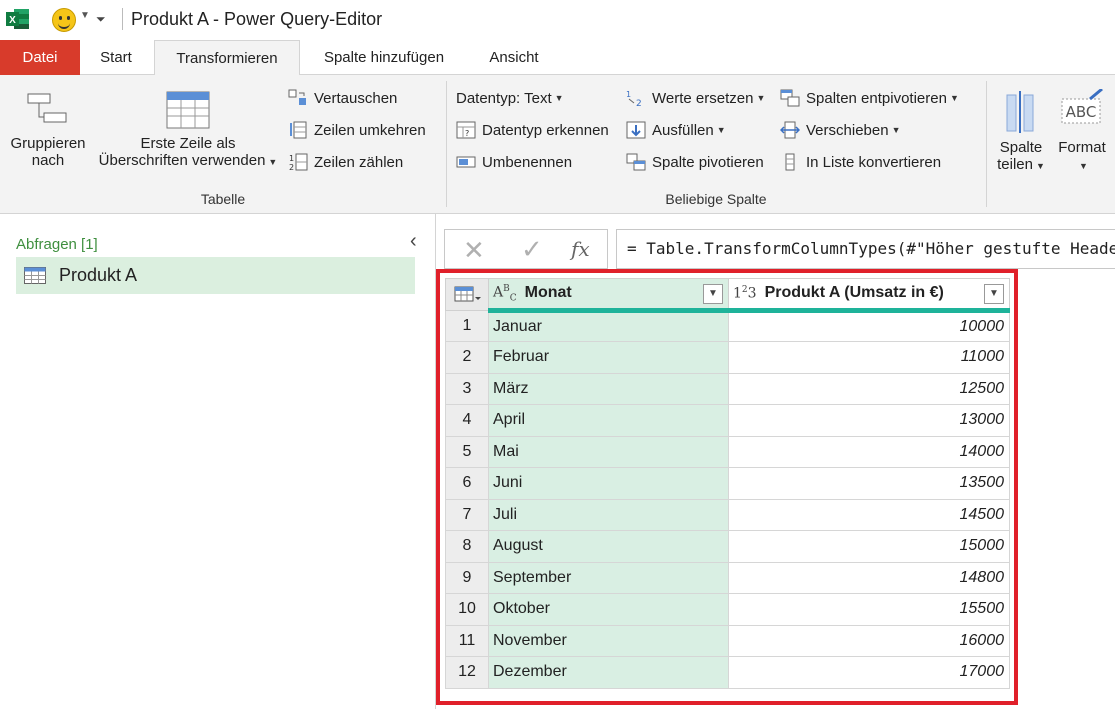 The width and height of the screenshot is (1115, 709). What do you see at coordinates (467, 577) in the screenshot?
I see `row-number: 9` at bounding box center [467, 577].